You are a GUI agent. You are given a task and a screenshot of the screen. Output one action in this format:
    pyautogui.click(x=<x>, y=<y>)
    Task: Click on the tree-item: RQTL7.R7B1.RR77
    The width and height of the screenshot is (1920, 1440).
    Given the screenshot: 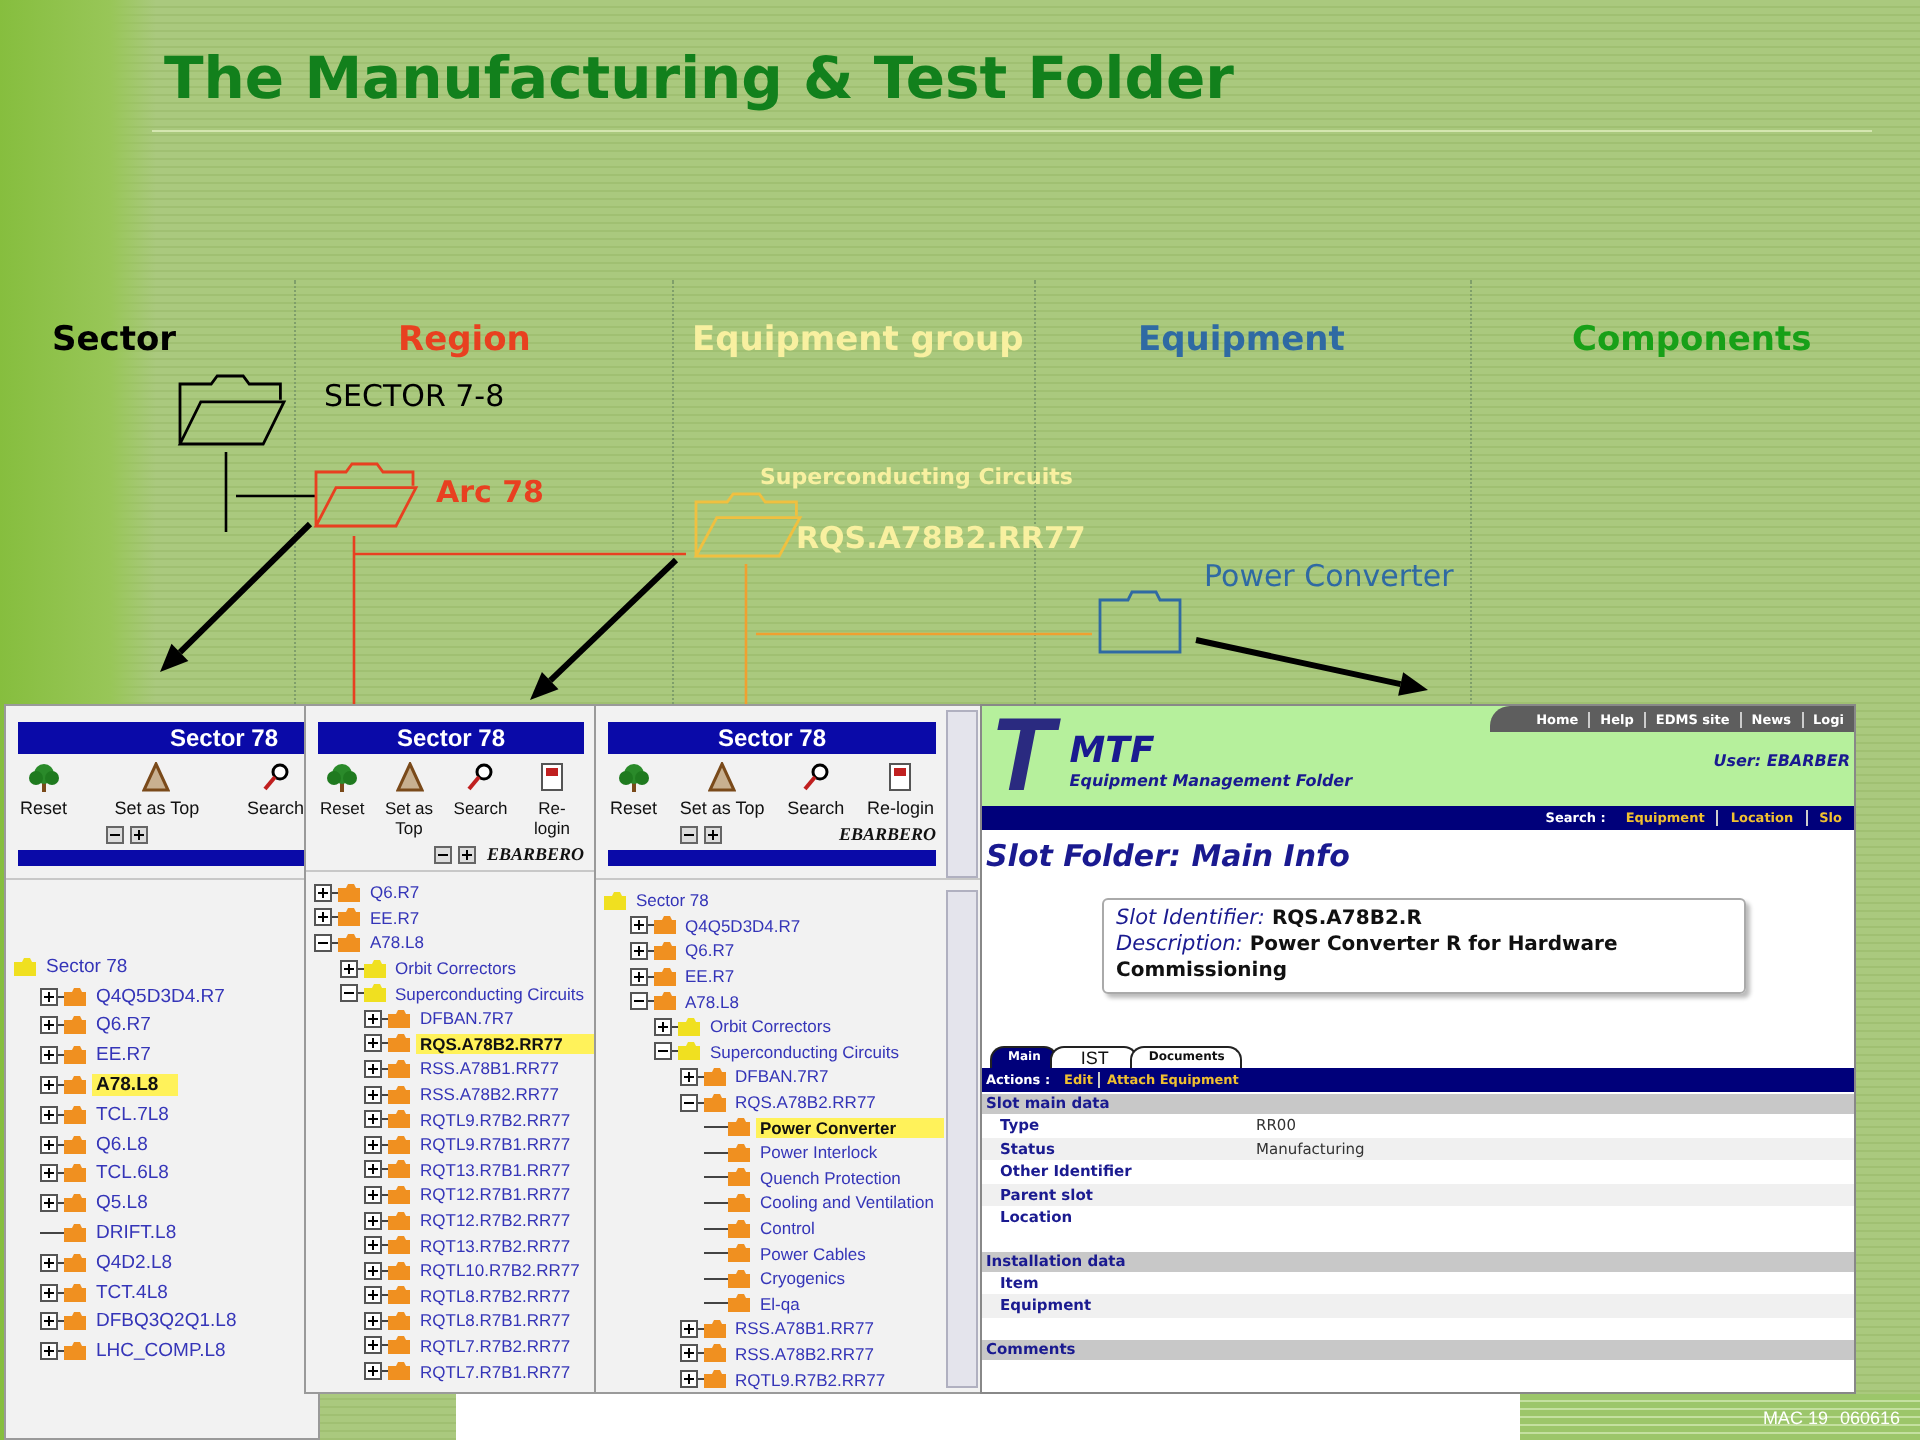 What is the action you would take?
    pyautogui.click(x=495, y=1371)
    